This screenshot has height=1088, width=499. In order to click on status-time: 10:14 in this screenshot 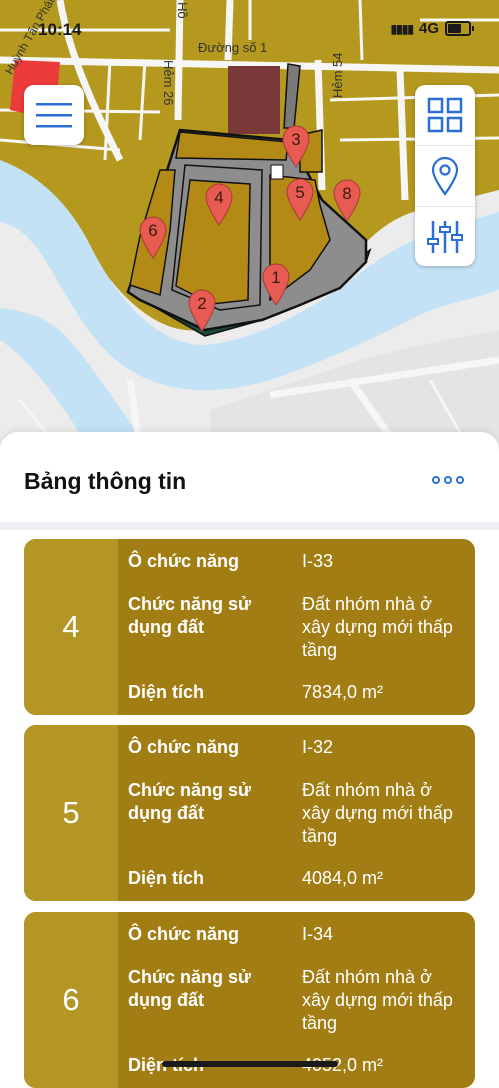, I will do `click(60, 29)`.